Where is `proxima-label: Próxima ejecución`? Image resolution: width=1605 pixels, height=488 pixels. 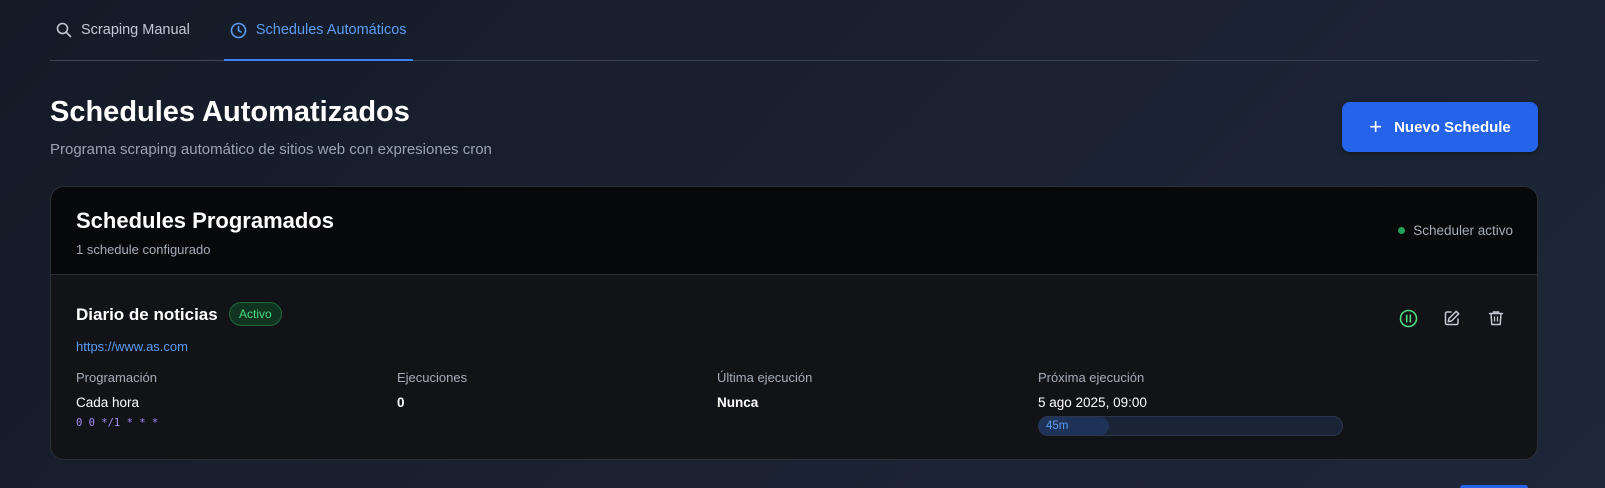 proxima-label: Próxima ejecución is located at coordinates (1091, 377).